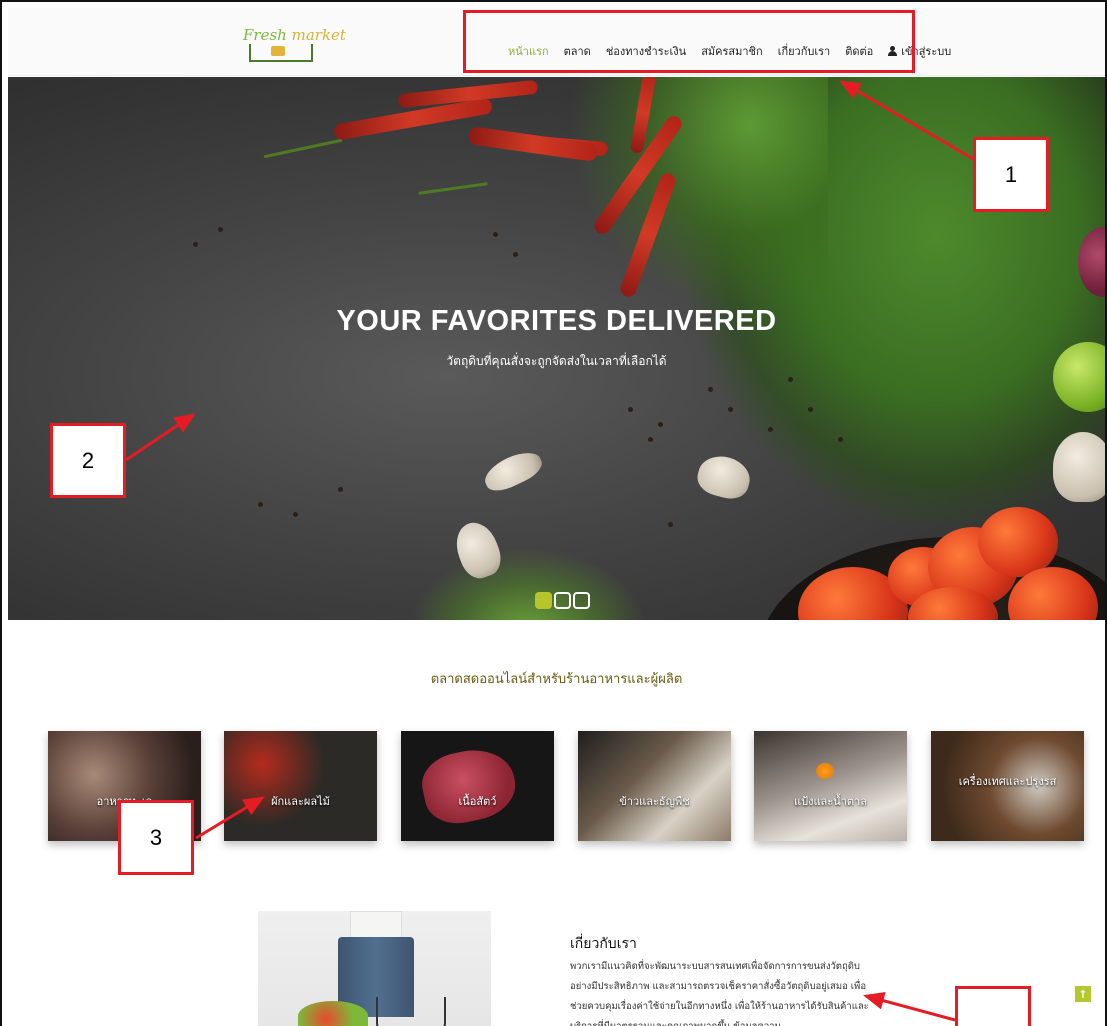 This screenshot has width=1107, height=1026. Describe the element at coordinates (376, 925) in the screenshot. I see `shirt-shape` at that location.